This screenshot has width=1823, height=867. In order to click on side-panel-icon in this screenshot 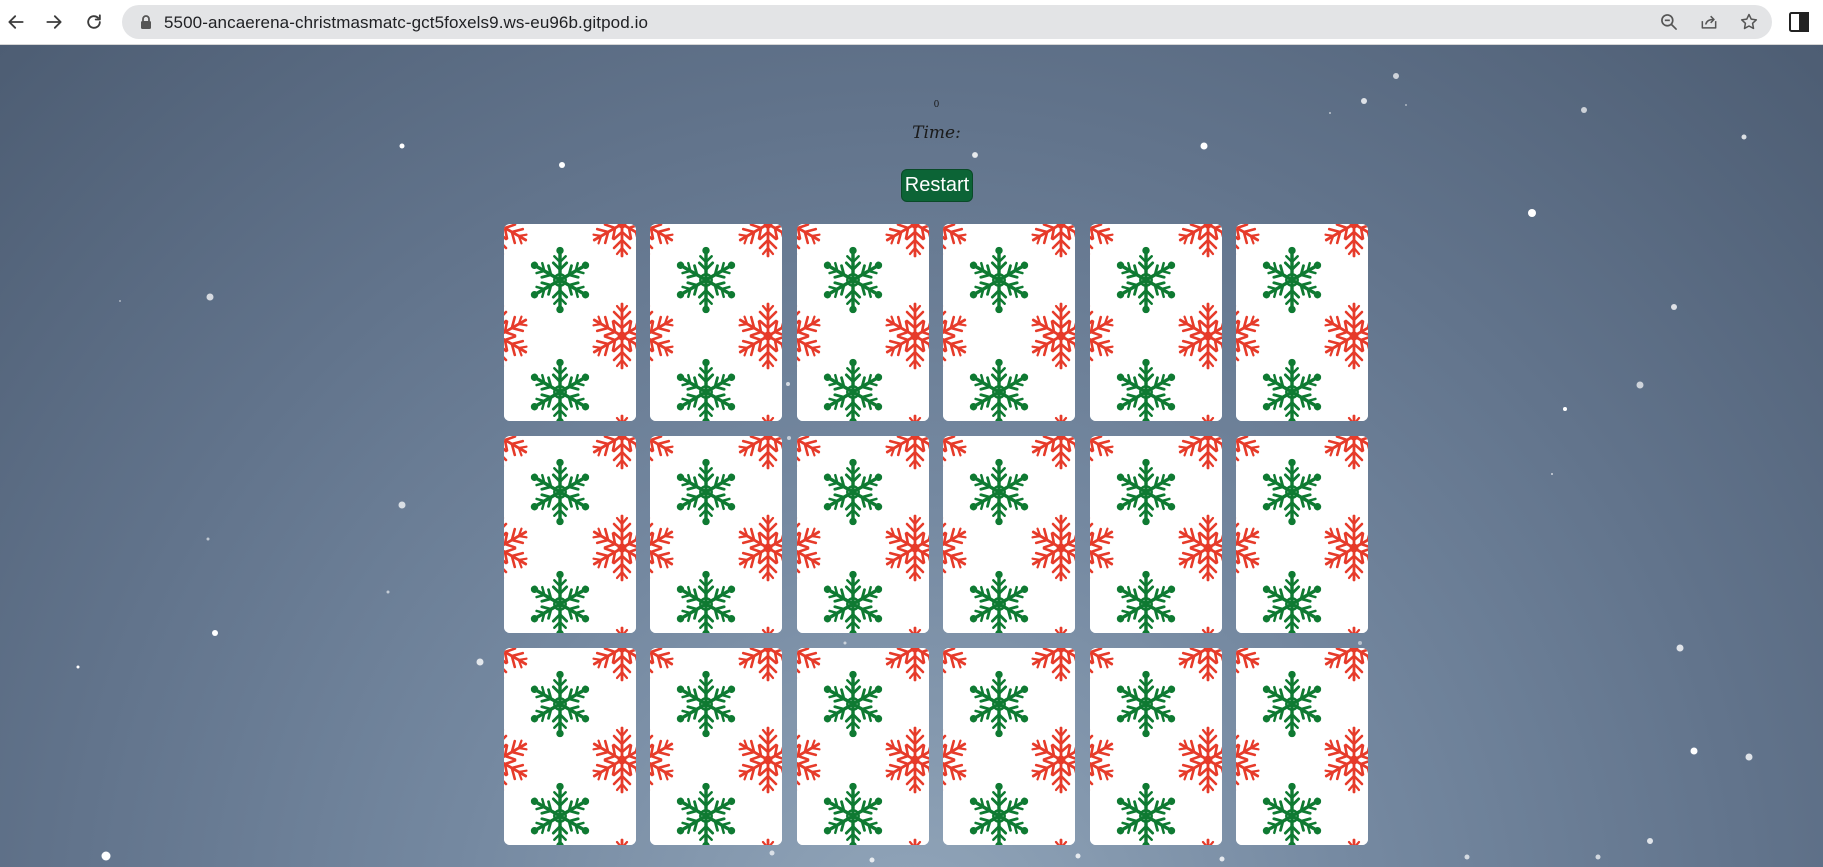, I will do `click(1799, 22)`.